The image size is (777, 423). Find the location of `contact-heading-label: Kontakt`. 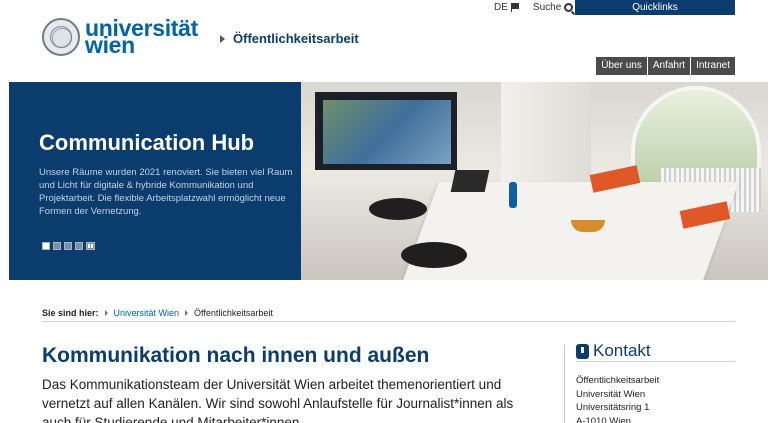

contact-heading-label: Kontakt is located at coordinates (622, 350).